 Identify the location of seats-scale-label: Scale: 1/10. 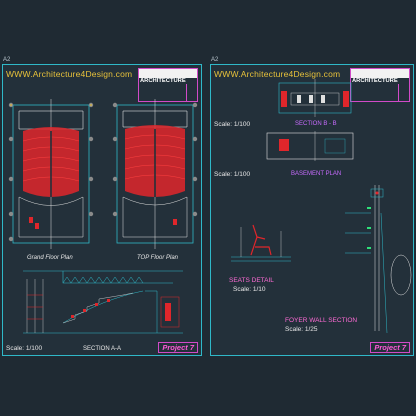
(249, 289).